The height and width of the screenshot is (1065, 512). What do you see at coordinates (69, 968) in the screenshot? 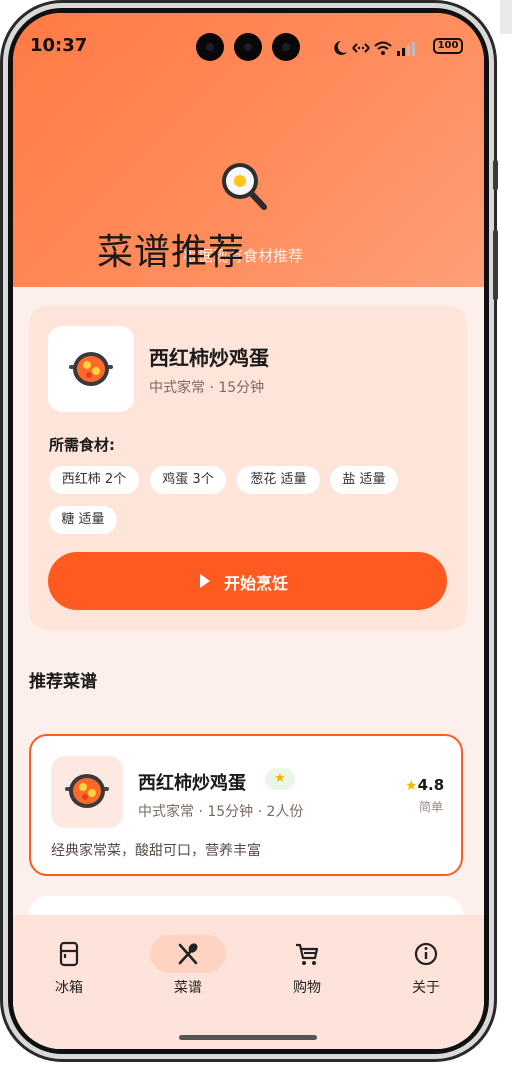
I see `tab-fridge: 冰箱` at bounding box center [69, 968].